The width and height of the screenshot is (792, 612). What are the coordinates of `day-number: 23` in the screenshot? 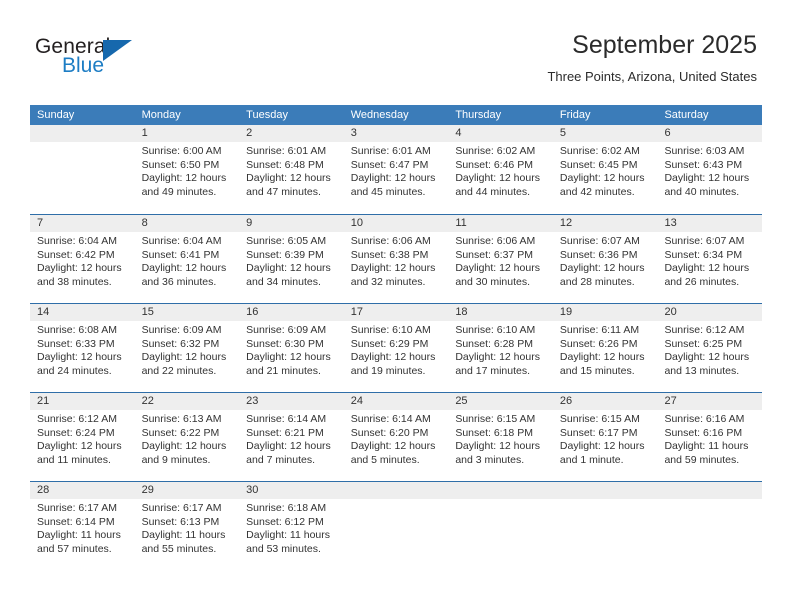 It's located at (291, 401).